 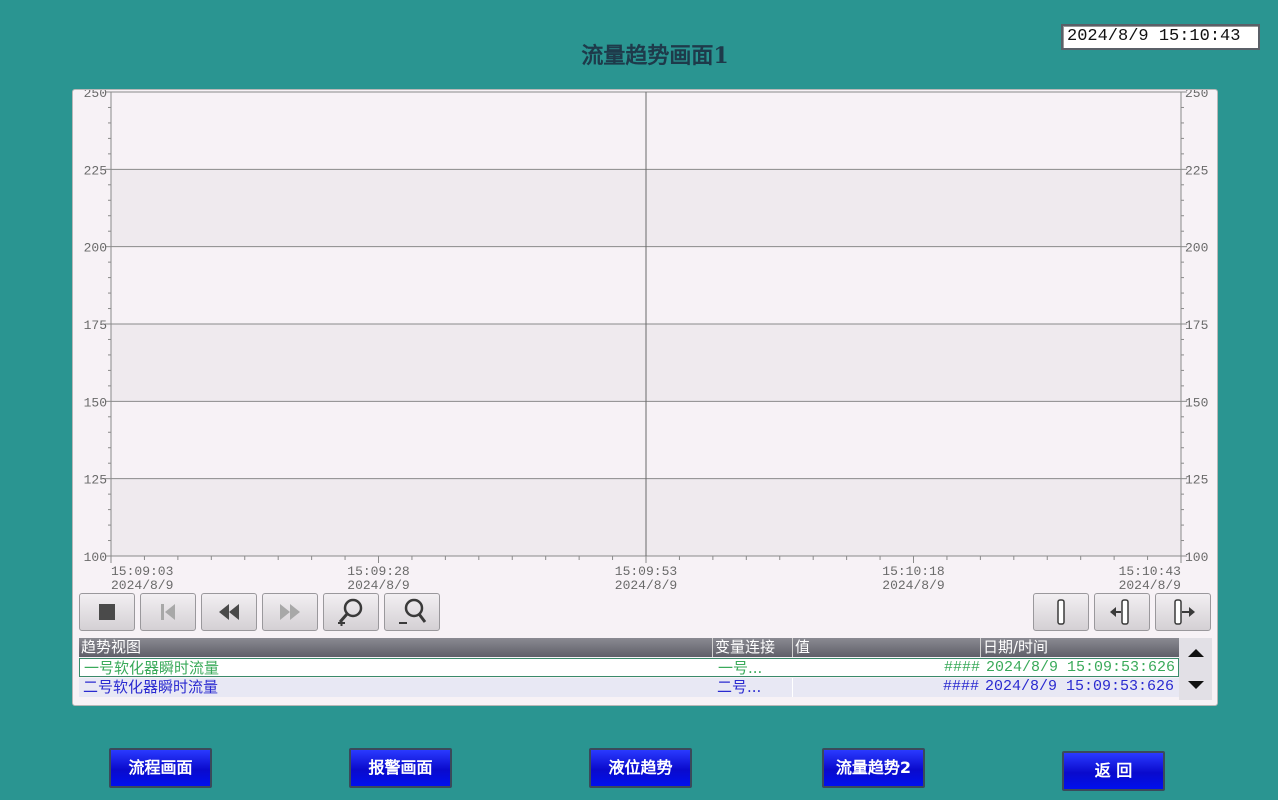 I want to click on clock-display: 2024/8/9 15:10:43, so click(x=1160, y=37).